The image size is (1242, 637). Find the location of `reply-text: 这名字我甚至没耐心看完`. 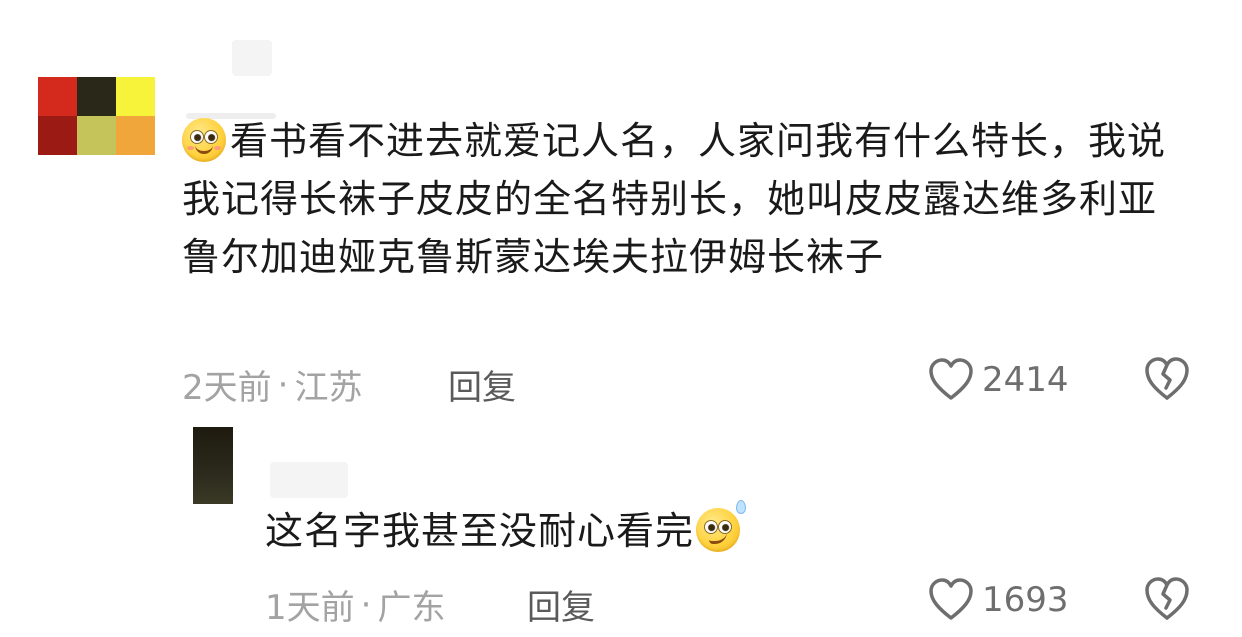

reply-text: 这名字我甚至没耐心看完 is located at coordinates (480, 531).